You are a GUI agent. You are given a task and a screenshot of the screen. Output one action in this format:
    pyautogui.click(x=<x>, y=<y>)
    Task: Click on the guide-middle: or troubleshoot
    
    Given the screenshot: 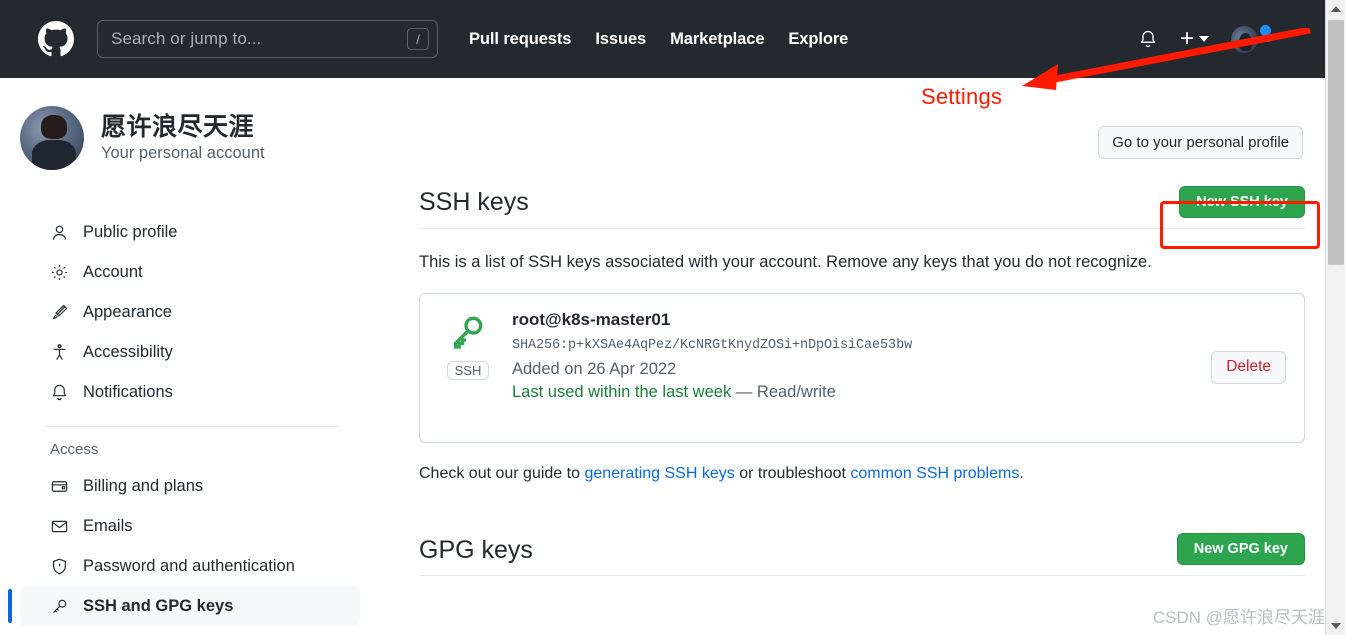 What is the action you would take?
    pyautogui.click(x=792, y=473)
    